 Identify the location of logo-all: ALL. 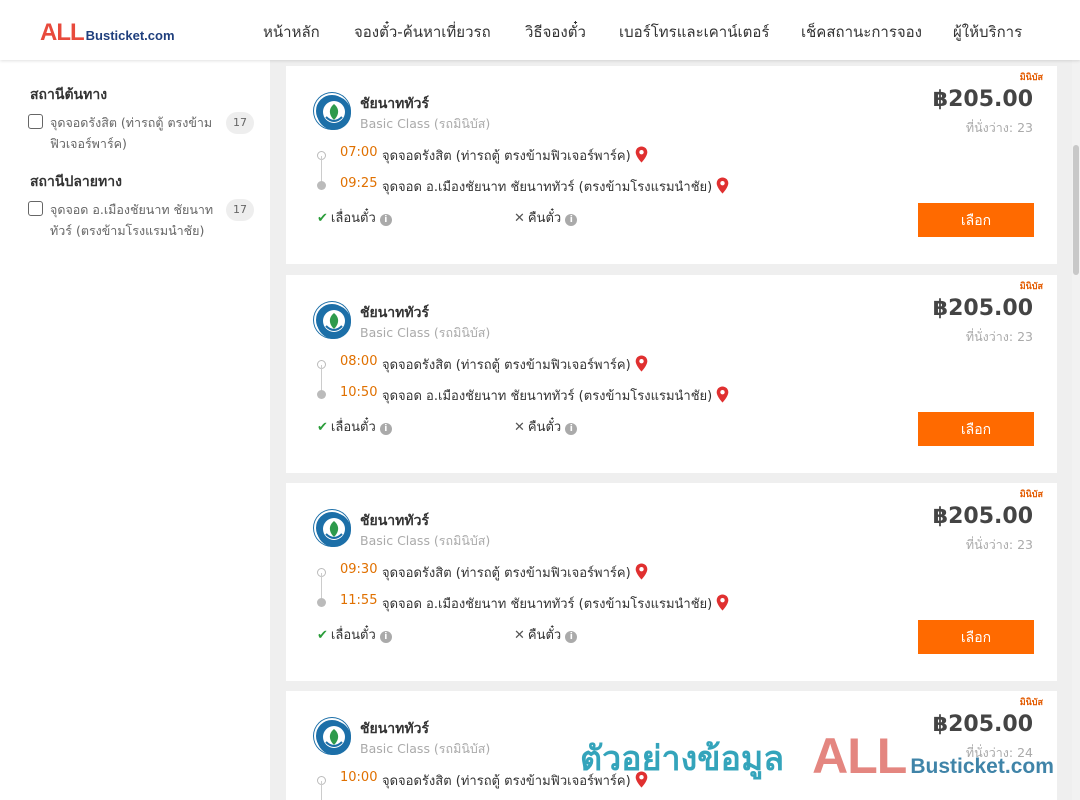
(62, 32).